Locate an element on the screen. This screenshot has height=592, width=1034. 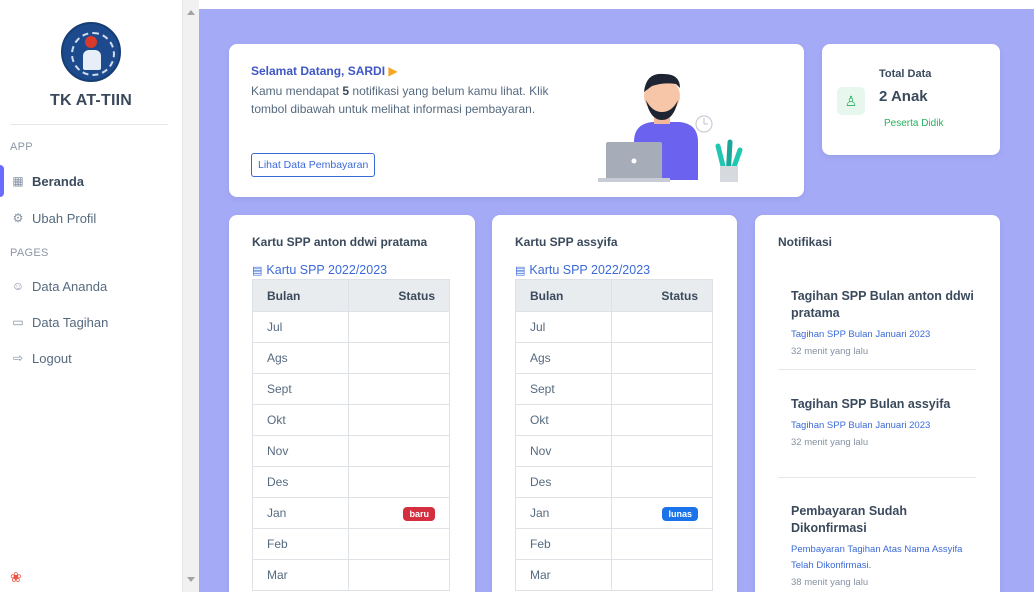
notification-item-title: Pembayaran Sudah Dikonfirmasi is located at coordinates (849, 519).